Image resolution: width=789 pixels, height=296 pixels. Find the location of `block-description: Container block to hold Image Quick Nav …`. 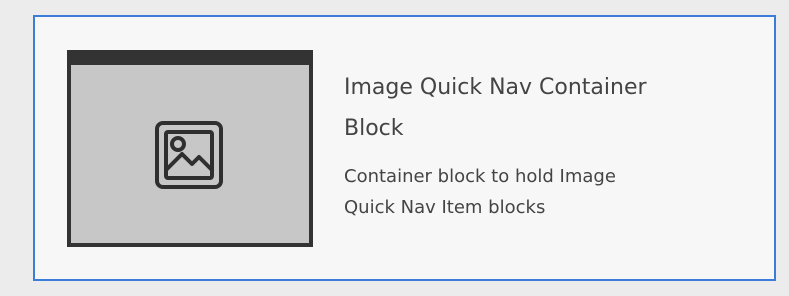

block-description: Container block to hold Image Quick Nav … is located at coordinates (544, 192).